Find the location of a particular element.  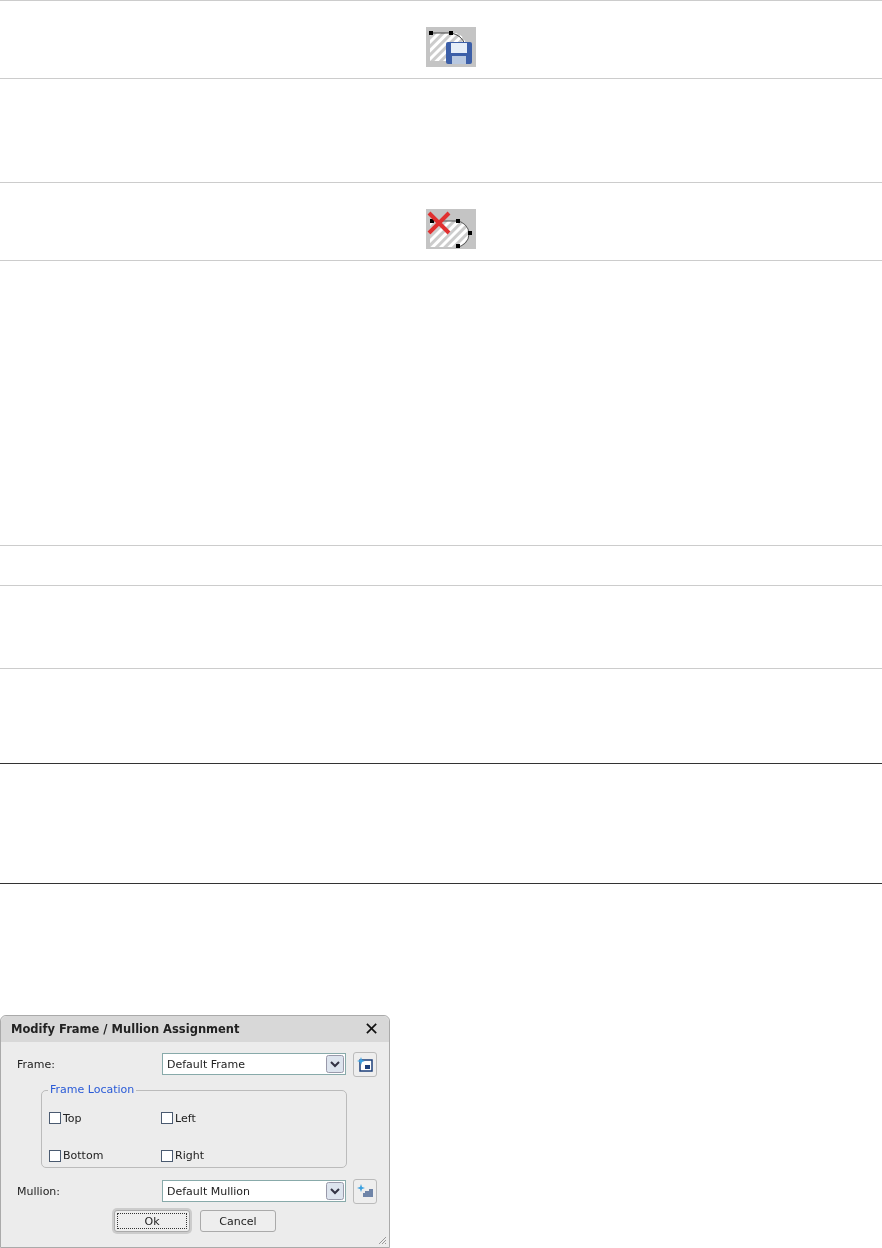

sparkle-window-icon is located at coordinates (365, 1064).